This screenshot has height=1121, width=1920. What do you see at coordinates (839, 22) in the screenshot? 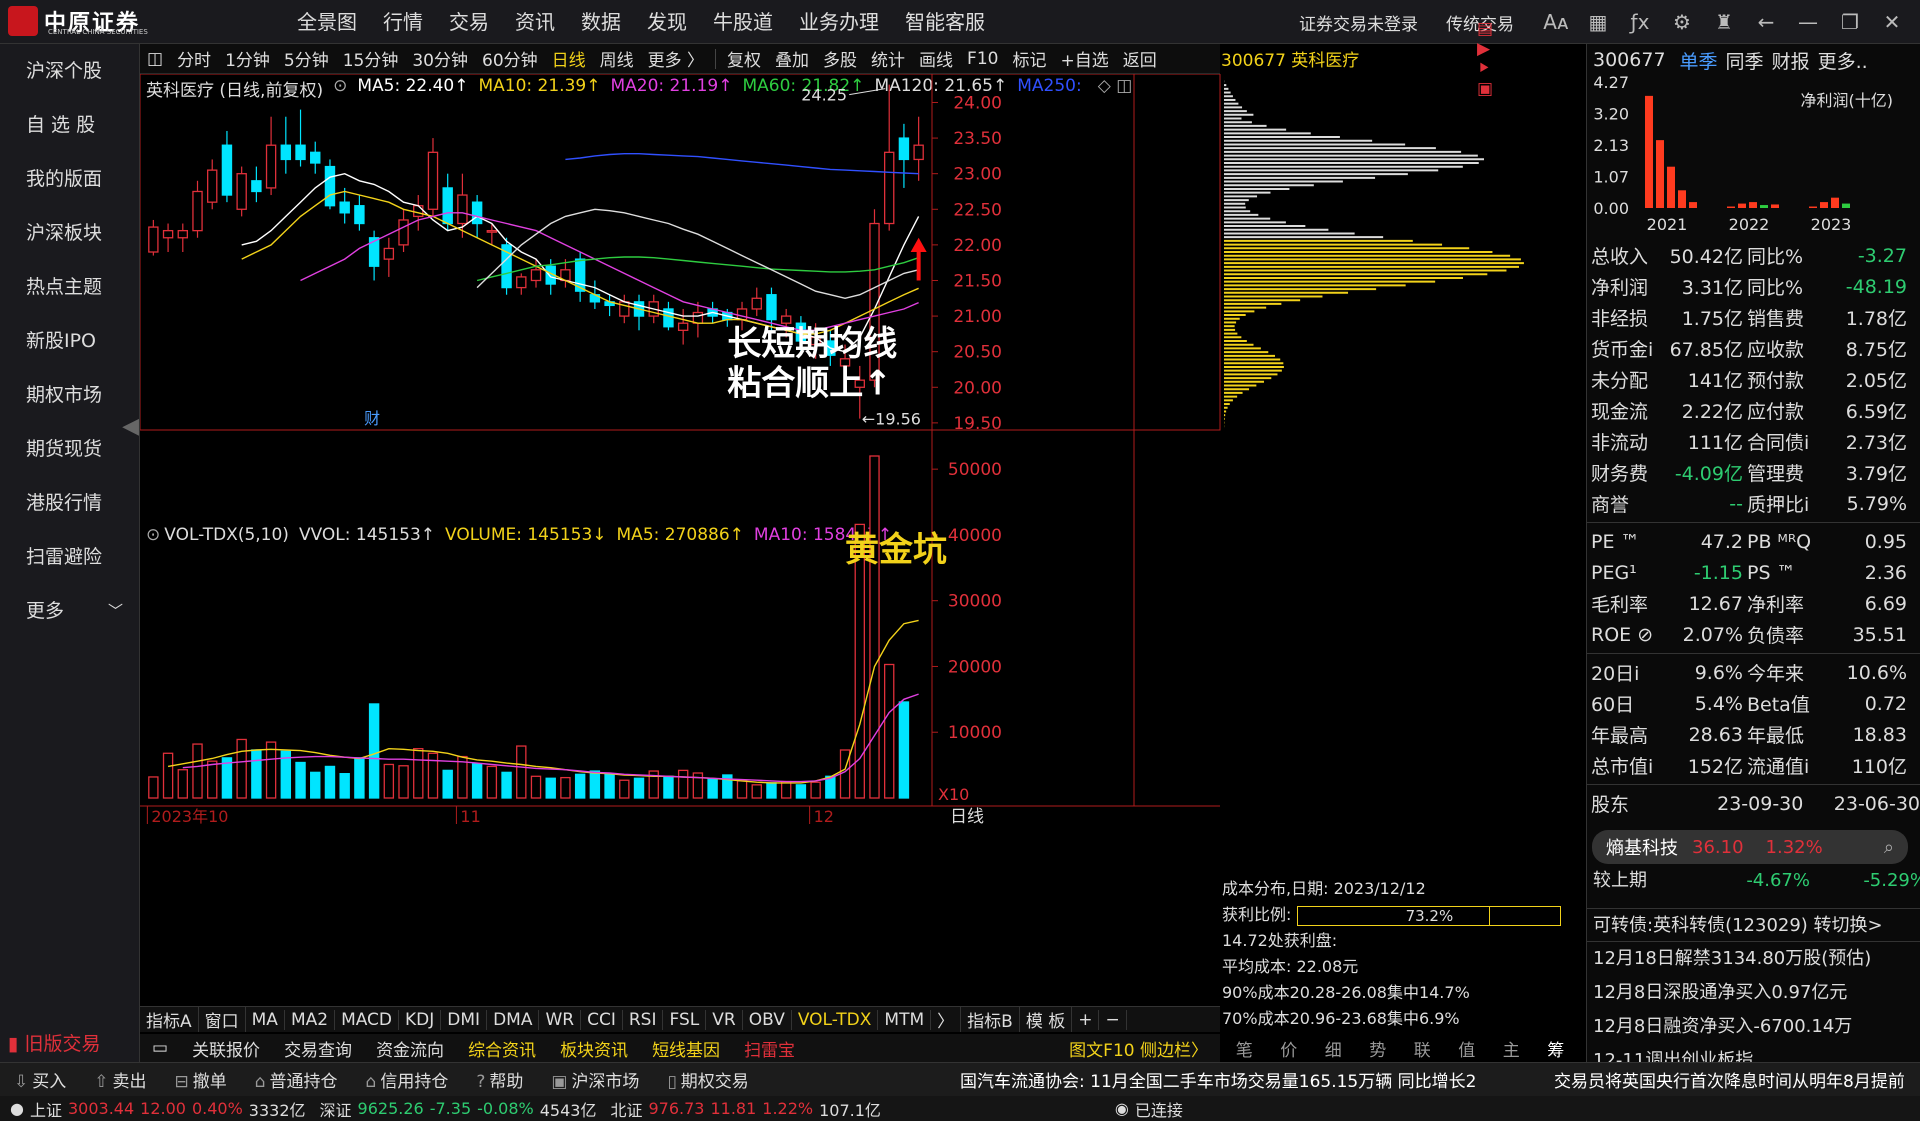
I see `top-nav-item-7: 业务办理` at bounding box center [839, 22].